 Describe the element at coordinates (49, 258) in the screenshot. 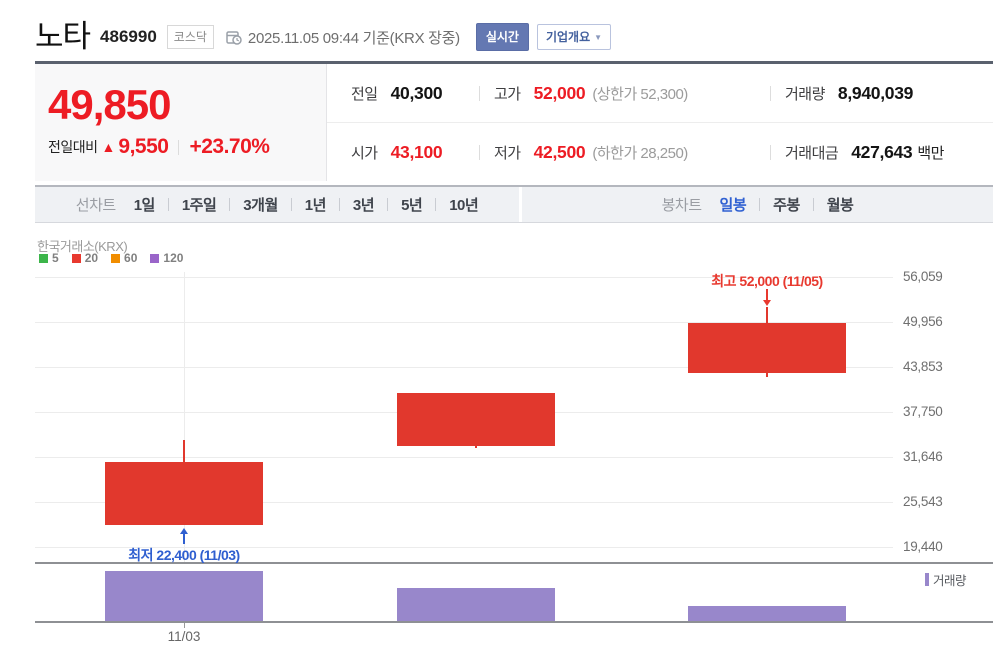

I see `ma-legend-item: 5` at that location.